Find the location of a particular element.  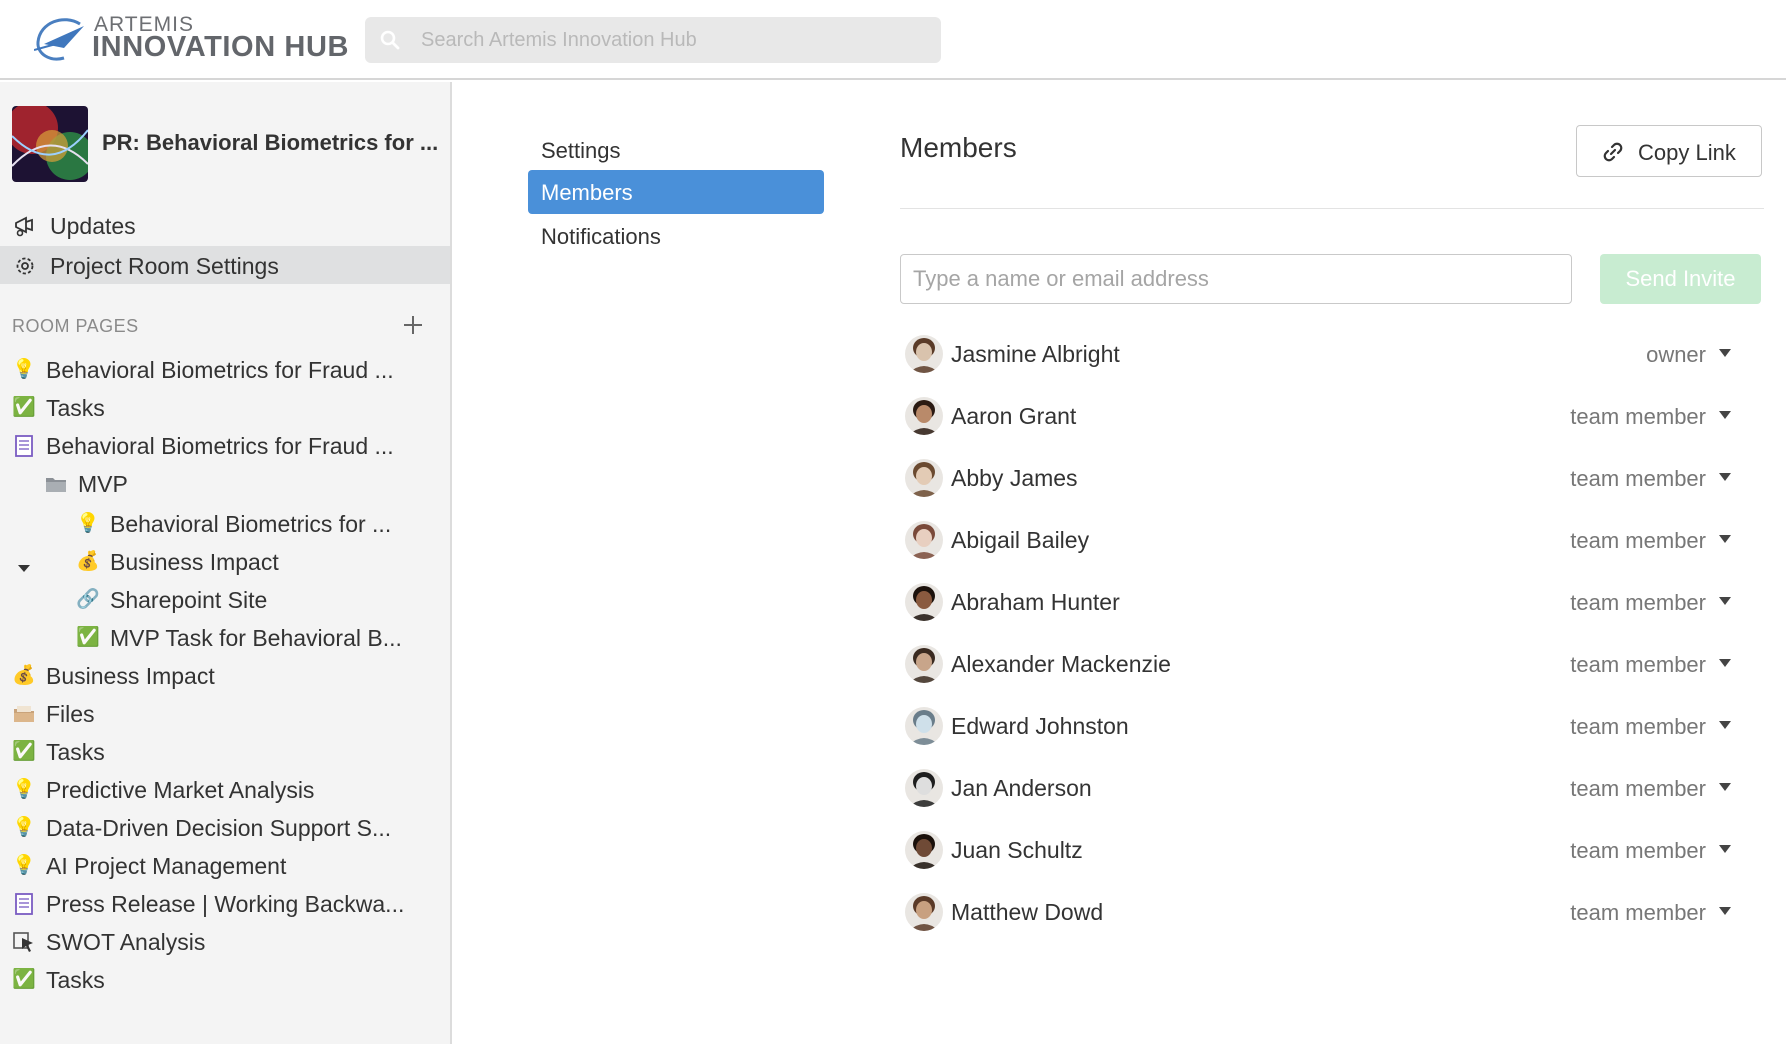

brand-logo: ARTEMIS INNOVATION HUB is located at coordinates (191, 40).